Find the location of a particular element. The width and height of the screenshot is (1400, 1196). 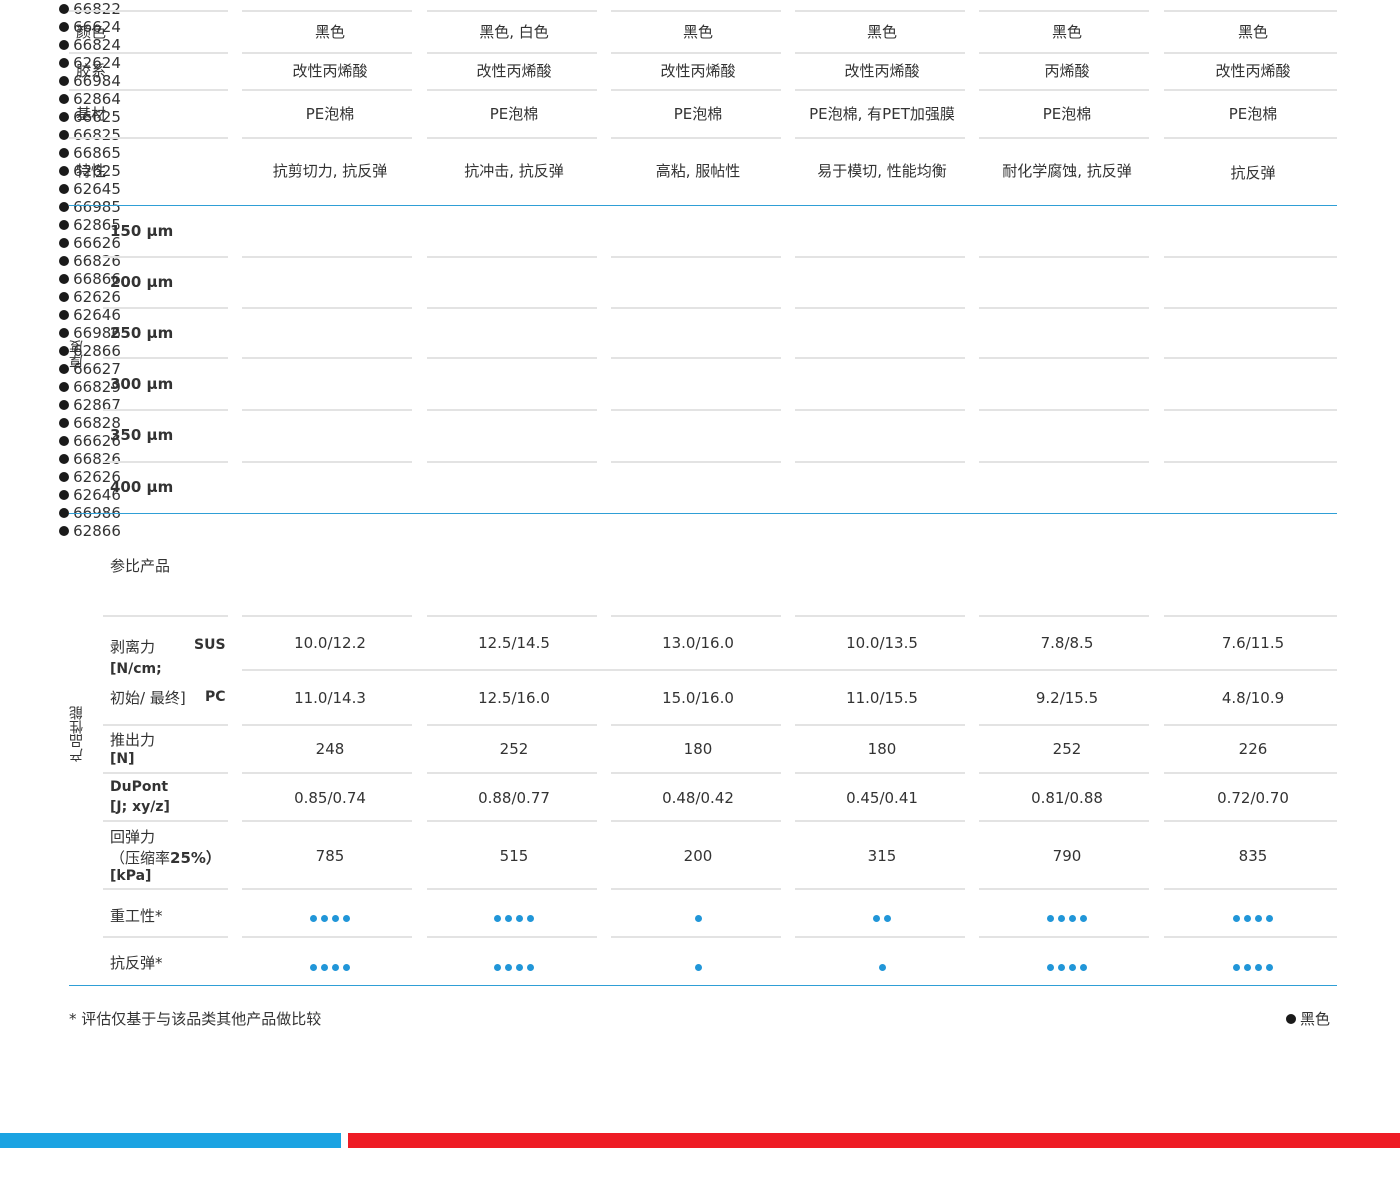

peel-sus-value: 10.0/13.5 is located at coordinates (882, 643).